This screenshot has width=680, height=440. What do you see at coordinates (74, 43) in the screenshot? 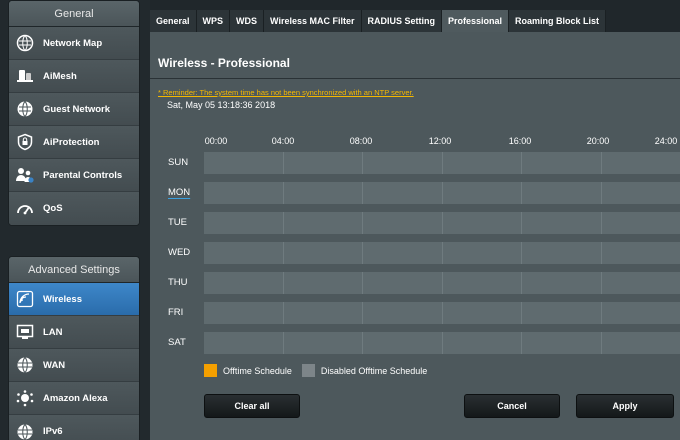
I see `sidebar-item-network-map: Network Map` at bounding box center [74, 43].